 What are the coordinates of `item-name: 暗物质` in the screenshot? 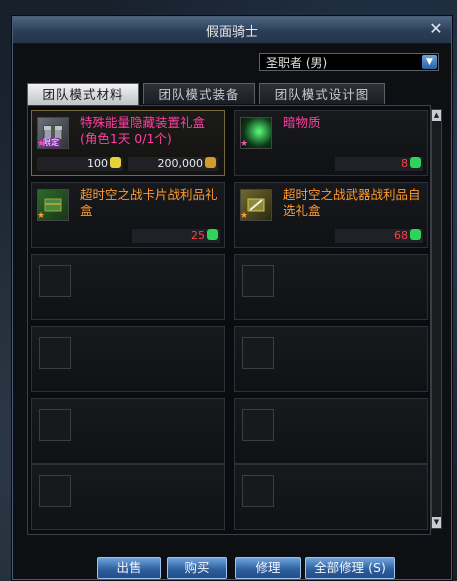 It's located at (302, 122).